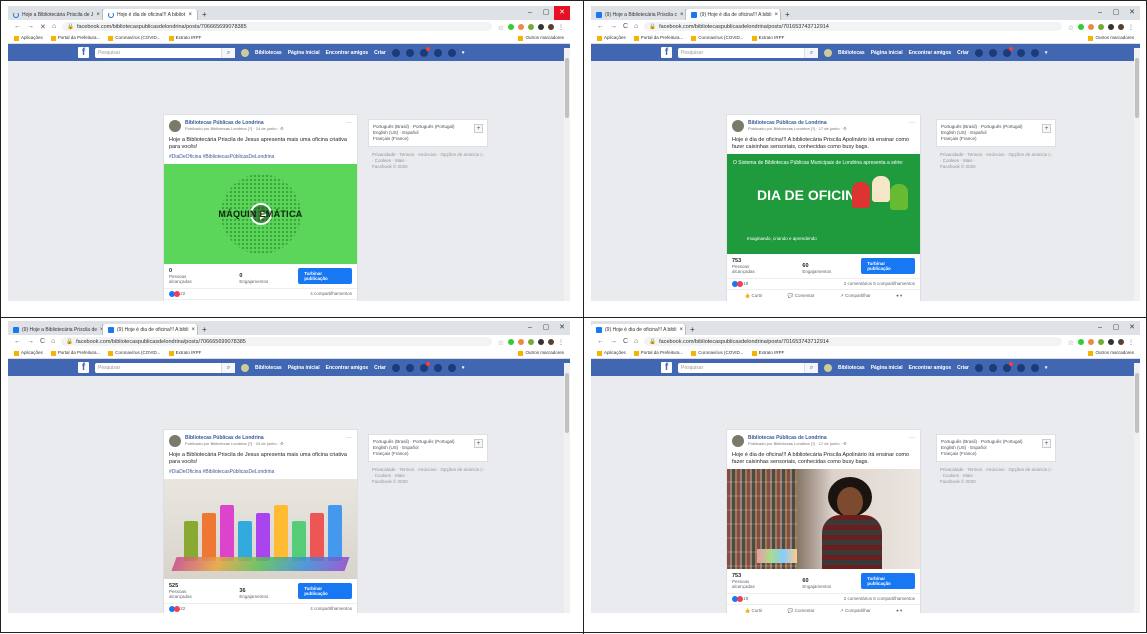  I want to click on reload-button: C, so click(625, 26).